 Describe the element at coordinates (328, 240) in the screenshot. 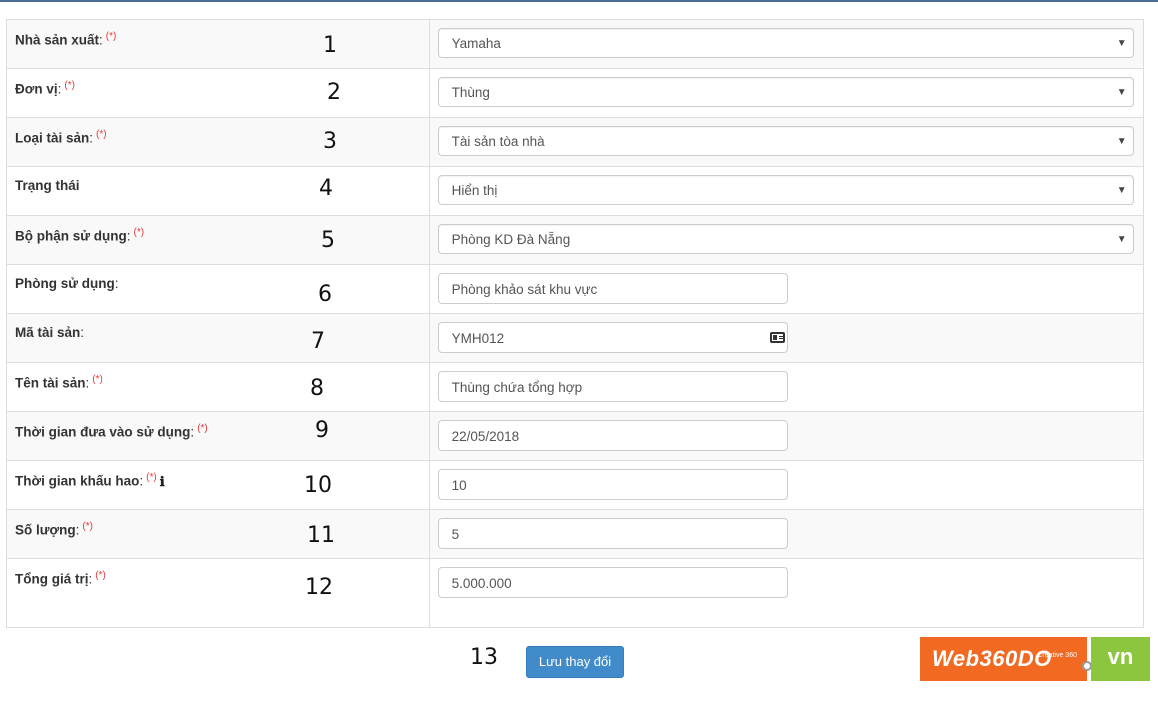

I see `annotation-number: 5` at that location.